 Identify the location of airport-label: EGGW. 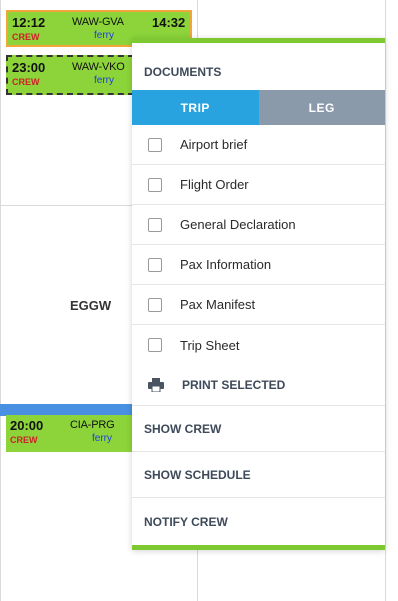
(91, 305).